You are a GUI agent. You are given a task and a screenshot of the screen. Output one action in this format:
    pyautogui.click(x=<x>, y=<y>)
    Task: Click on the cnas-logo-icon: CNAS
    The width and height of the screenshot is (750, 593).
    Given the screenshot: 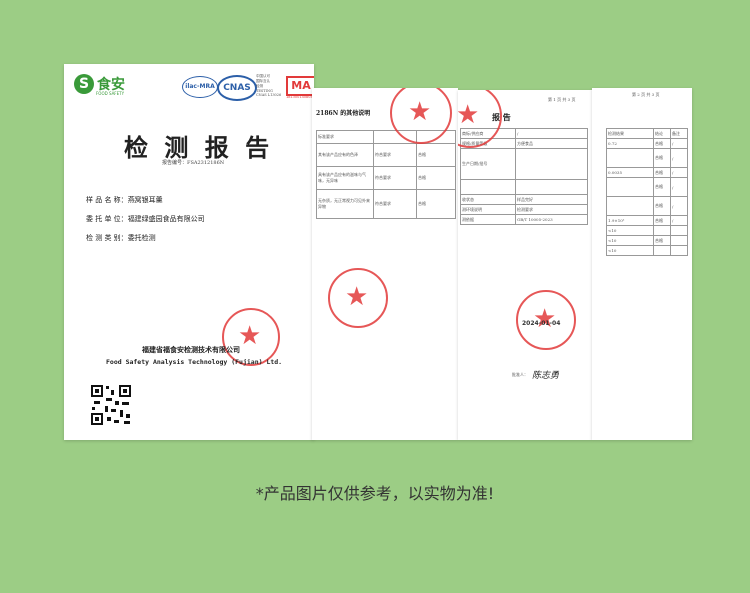 What is the action you would take?
    pyautogui.click(x=237, y=88)
    